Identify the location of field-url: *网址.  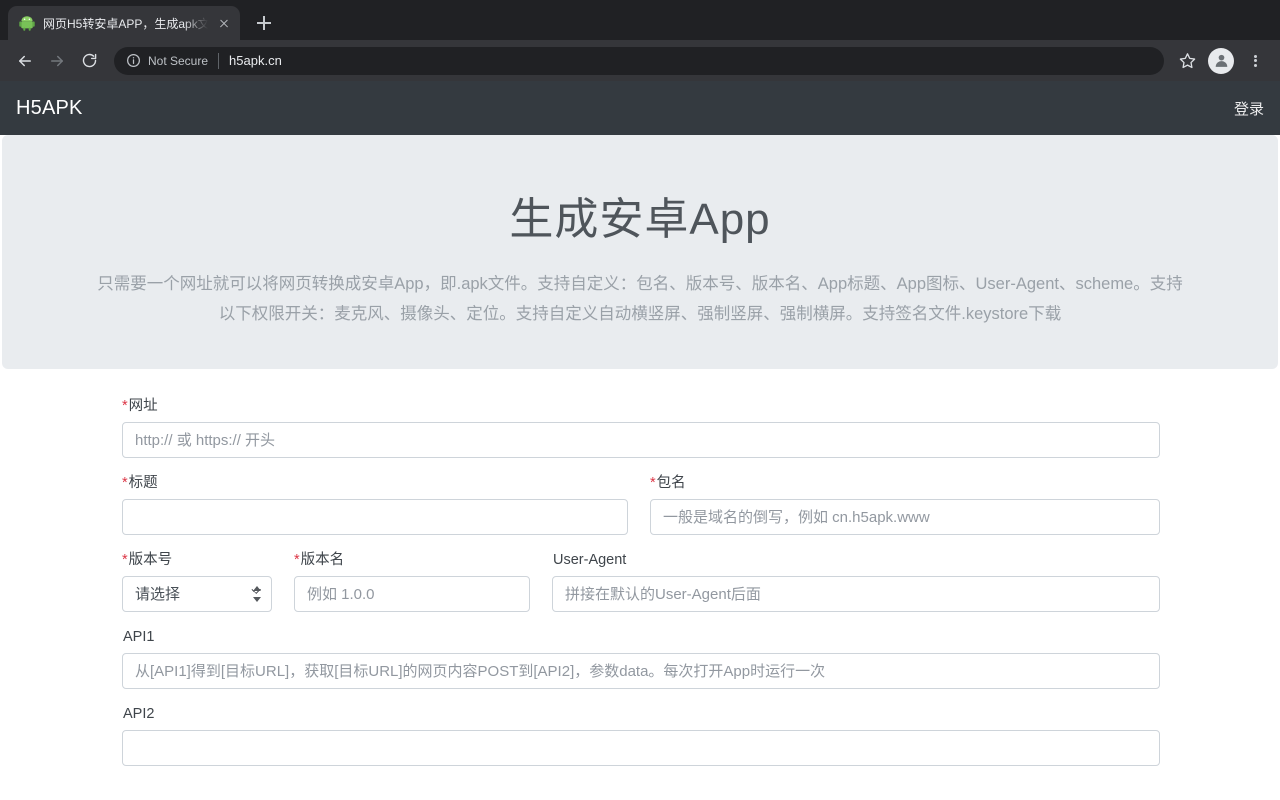
(641, 427).